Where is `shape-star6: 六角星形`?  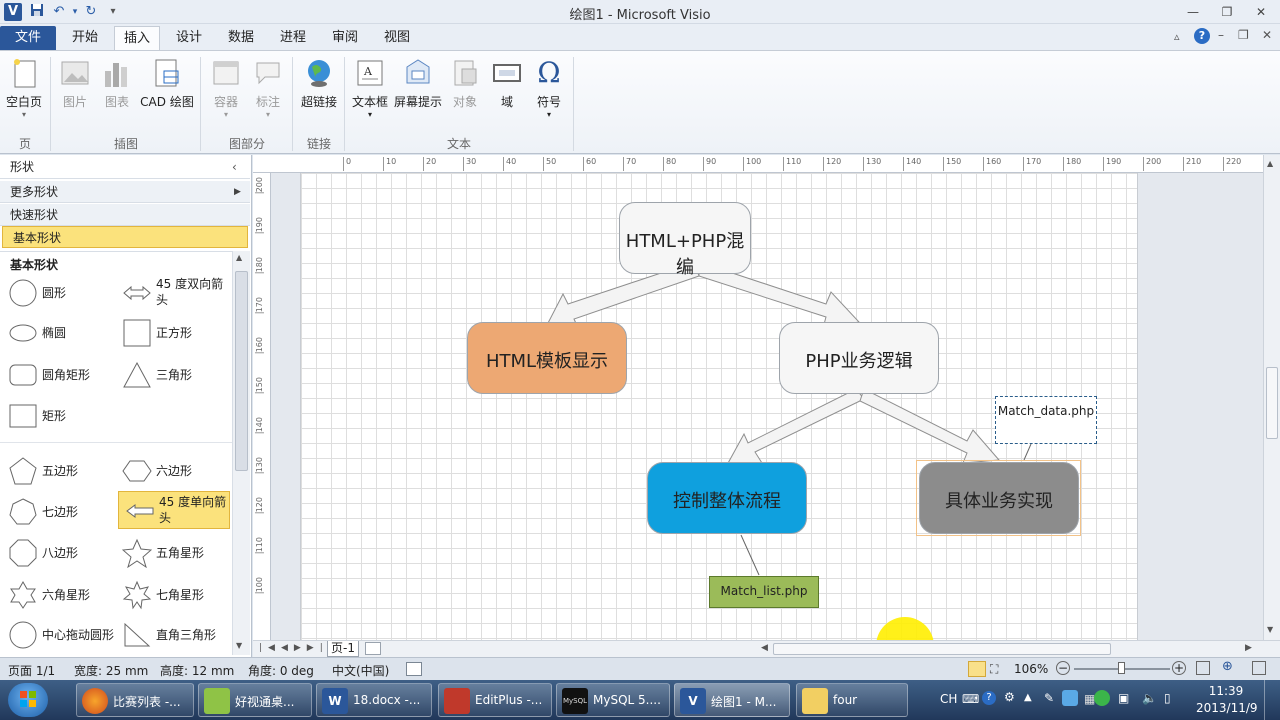 shape-star6: 六角星形 is located at coordinates (58, 595).